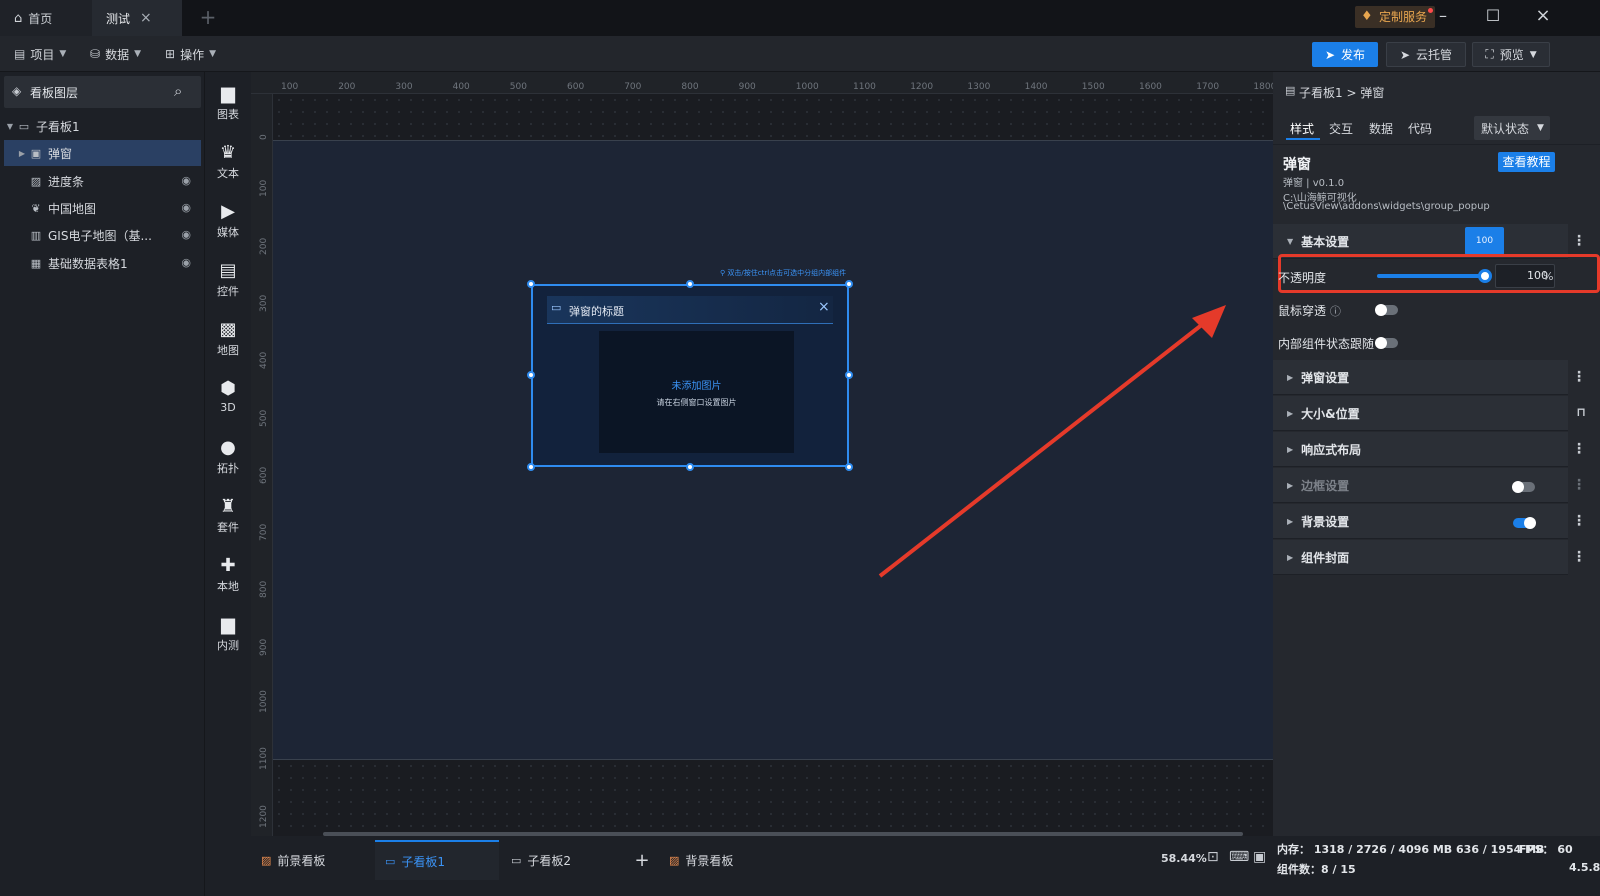 Image resolution: width=1600 pixels, height=896 pixels. I want to click on divider, so click(1436, 144).